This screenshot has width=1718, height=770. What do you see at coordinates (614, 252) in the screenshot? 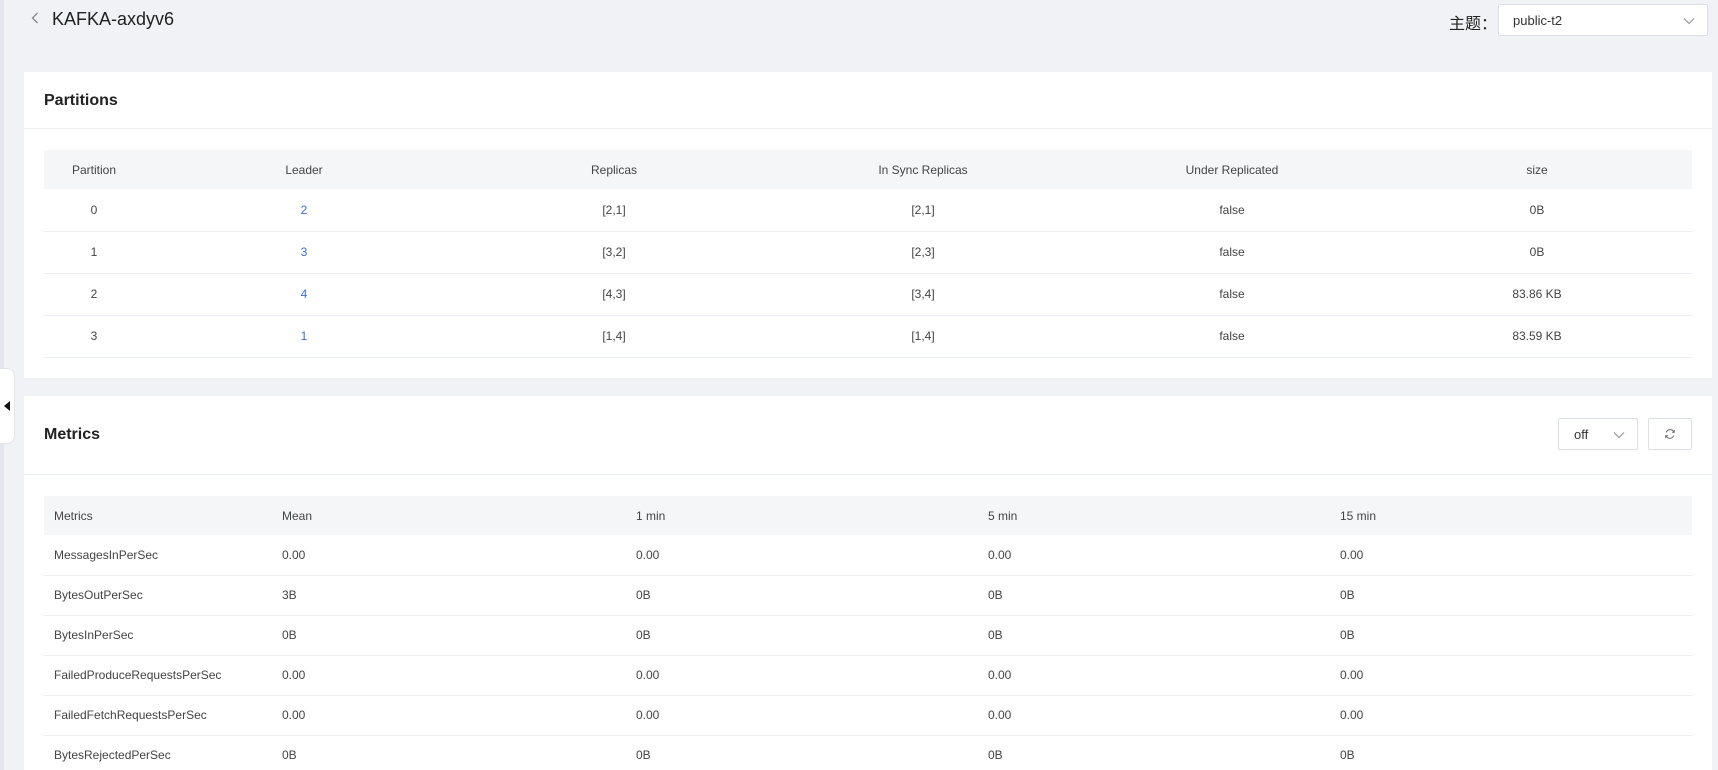
I see `replicas-cell: [3,2]` at bounding box center [614, 252].